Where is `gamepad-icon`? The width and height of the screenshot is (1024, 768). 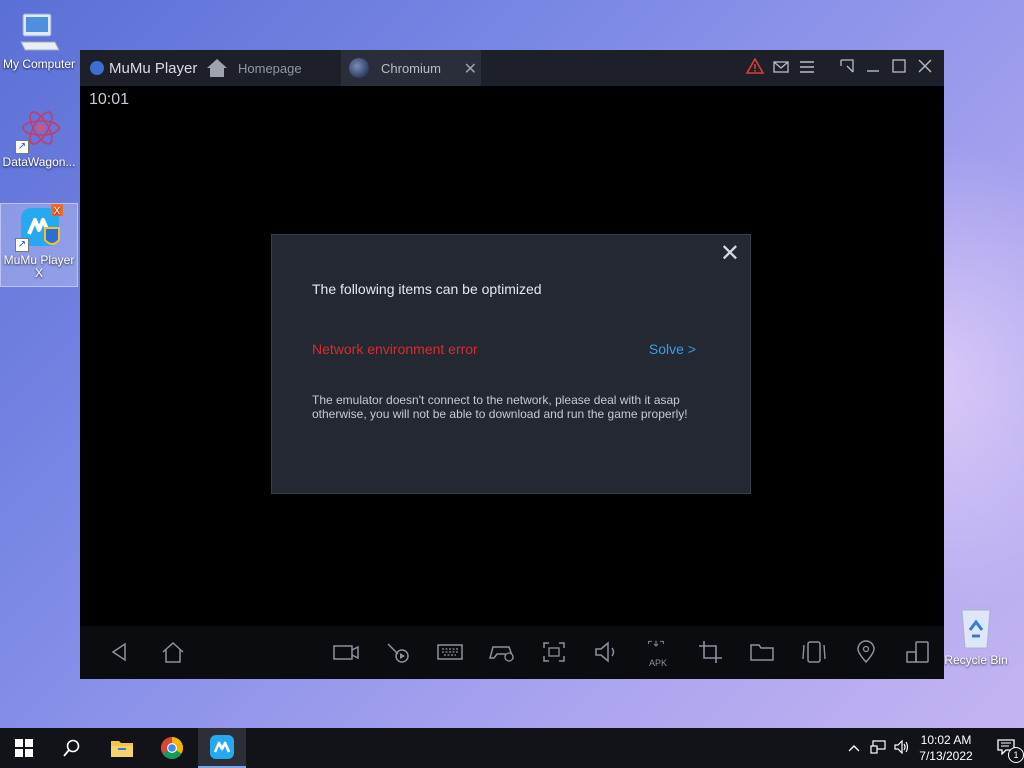 gamepad-icon is located at coordinates (502, 652).